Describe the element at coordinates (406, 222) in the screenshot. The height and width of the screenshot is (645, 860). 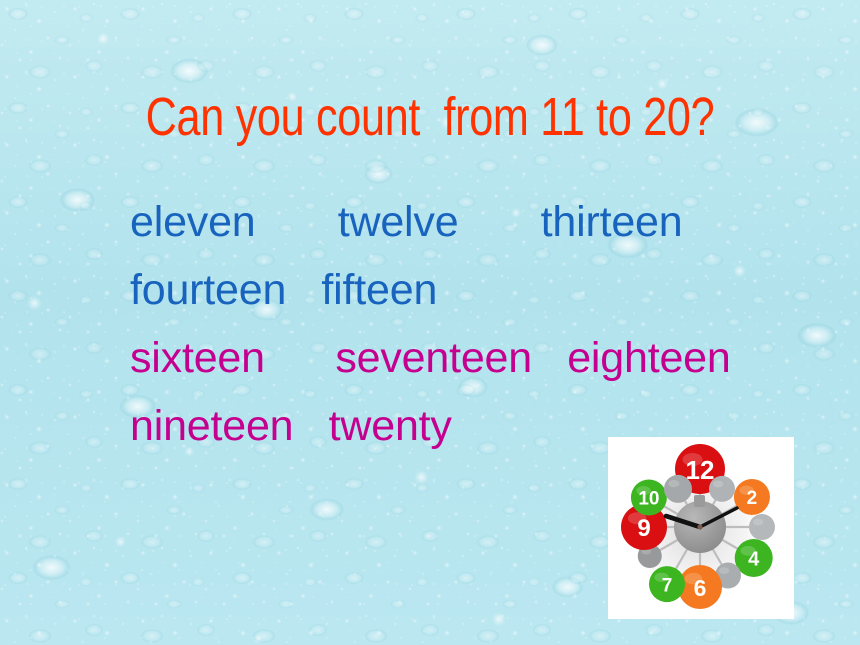
I see `word-line-teens-1: eleven twelve thirteen` at that location.